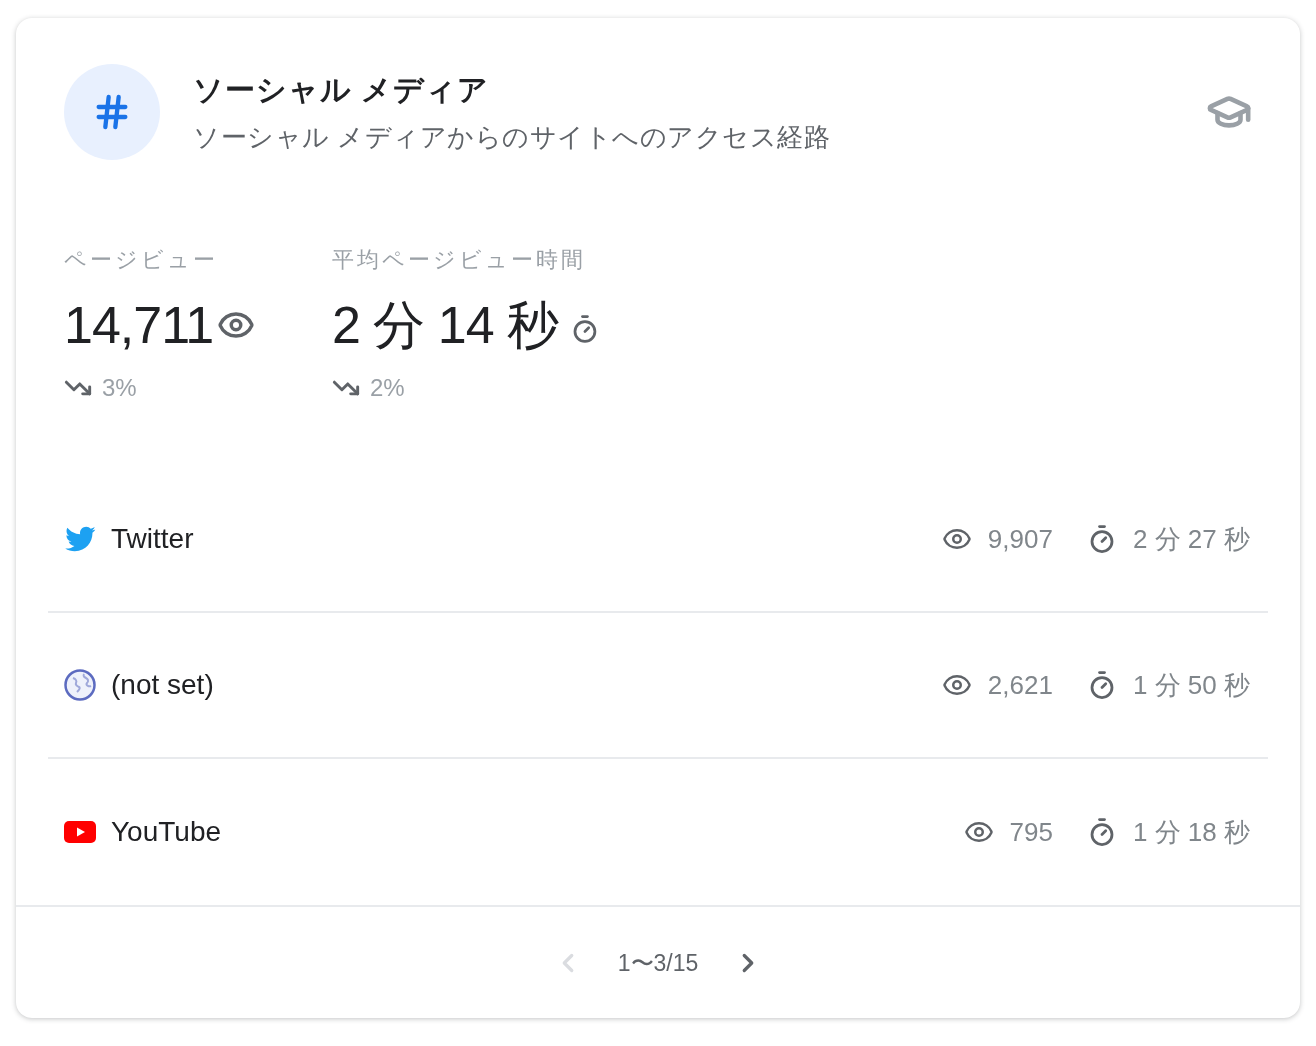  What do you see at coordinates (459, 260) in the screenshot?
I see `metric-label: 平均ページビュー時間` at bounding box center [459, 260].